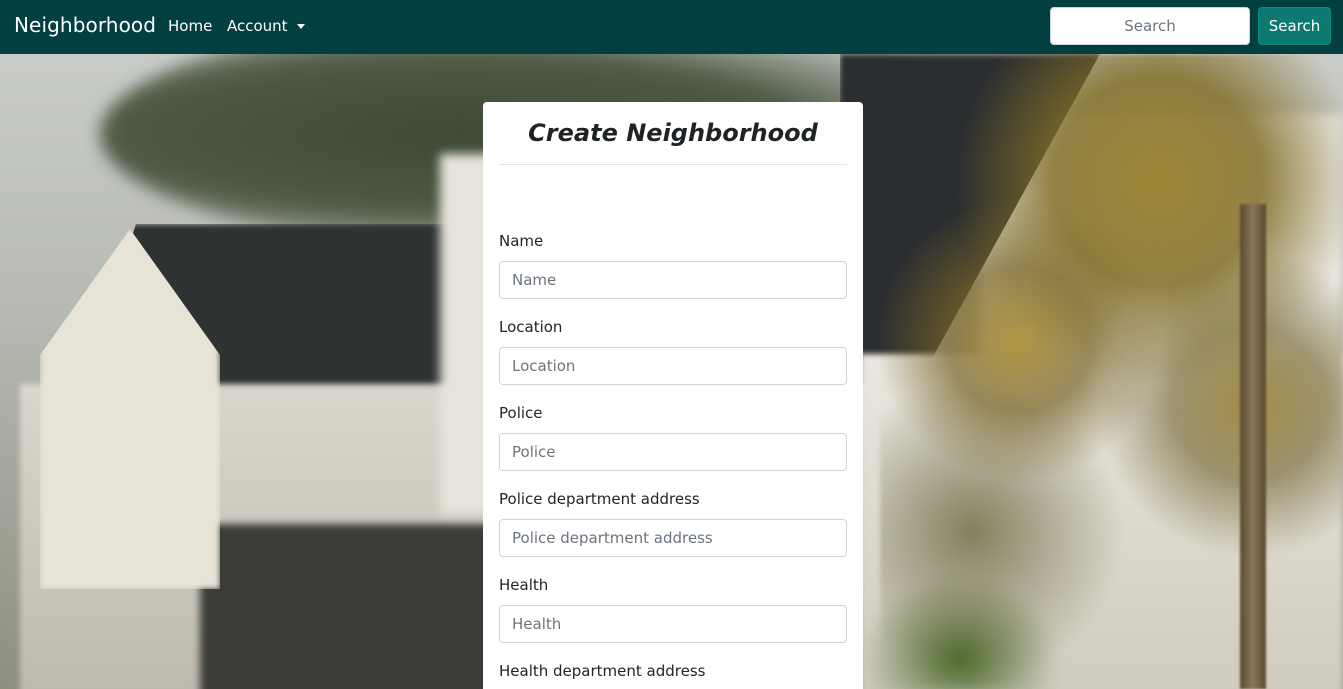  Describe the element at coordinates (521, 413) in the screenshot. I see `police-label: Police` at that location.